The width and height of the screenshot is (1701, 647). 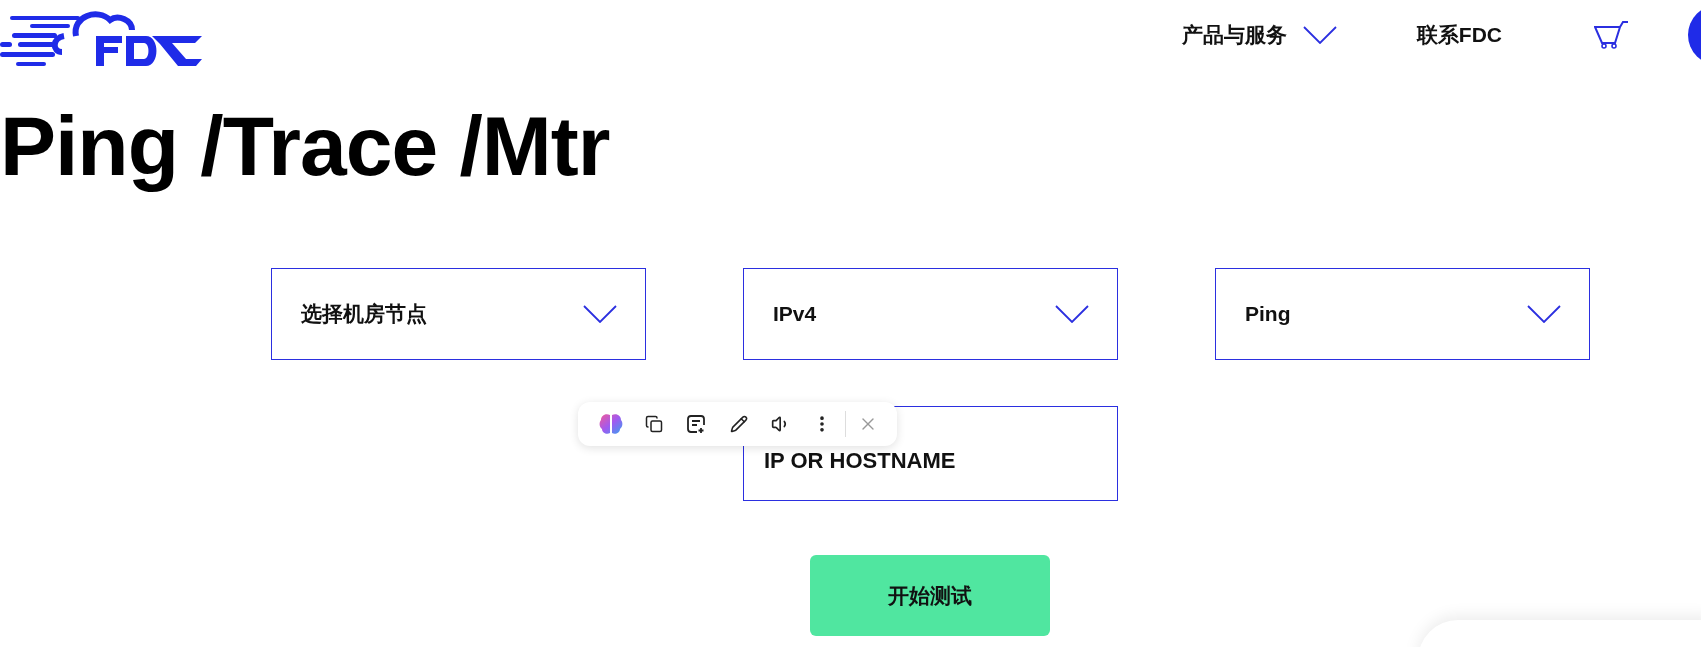 What do you see at coordinates (458, 314) in the screenshot?
I see `dropdown-select: 选择机房节点` at bounding box center [458, 314].